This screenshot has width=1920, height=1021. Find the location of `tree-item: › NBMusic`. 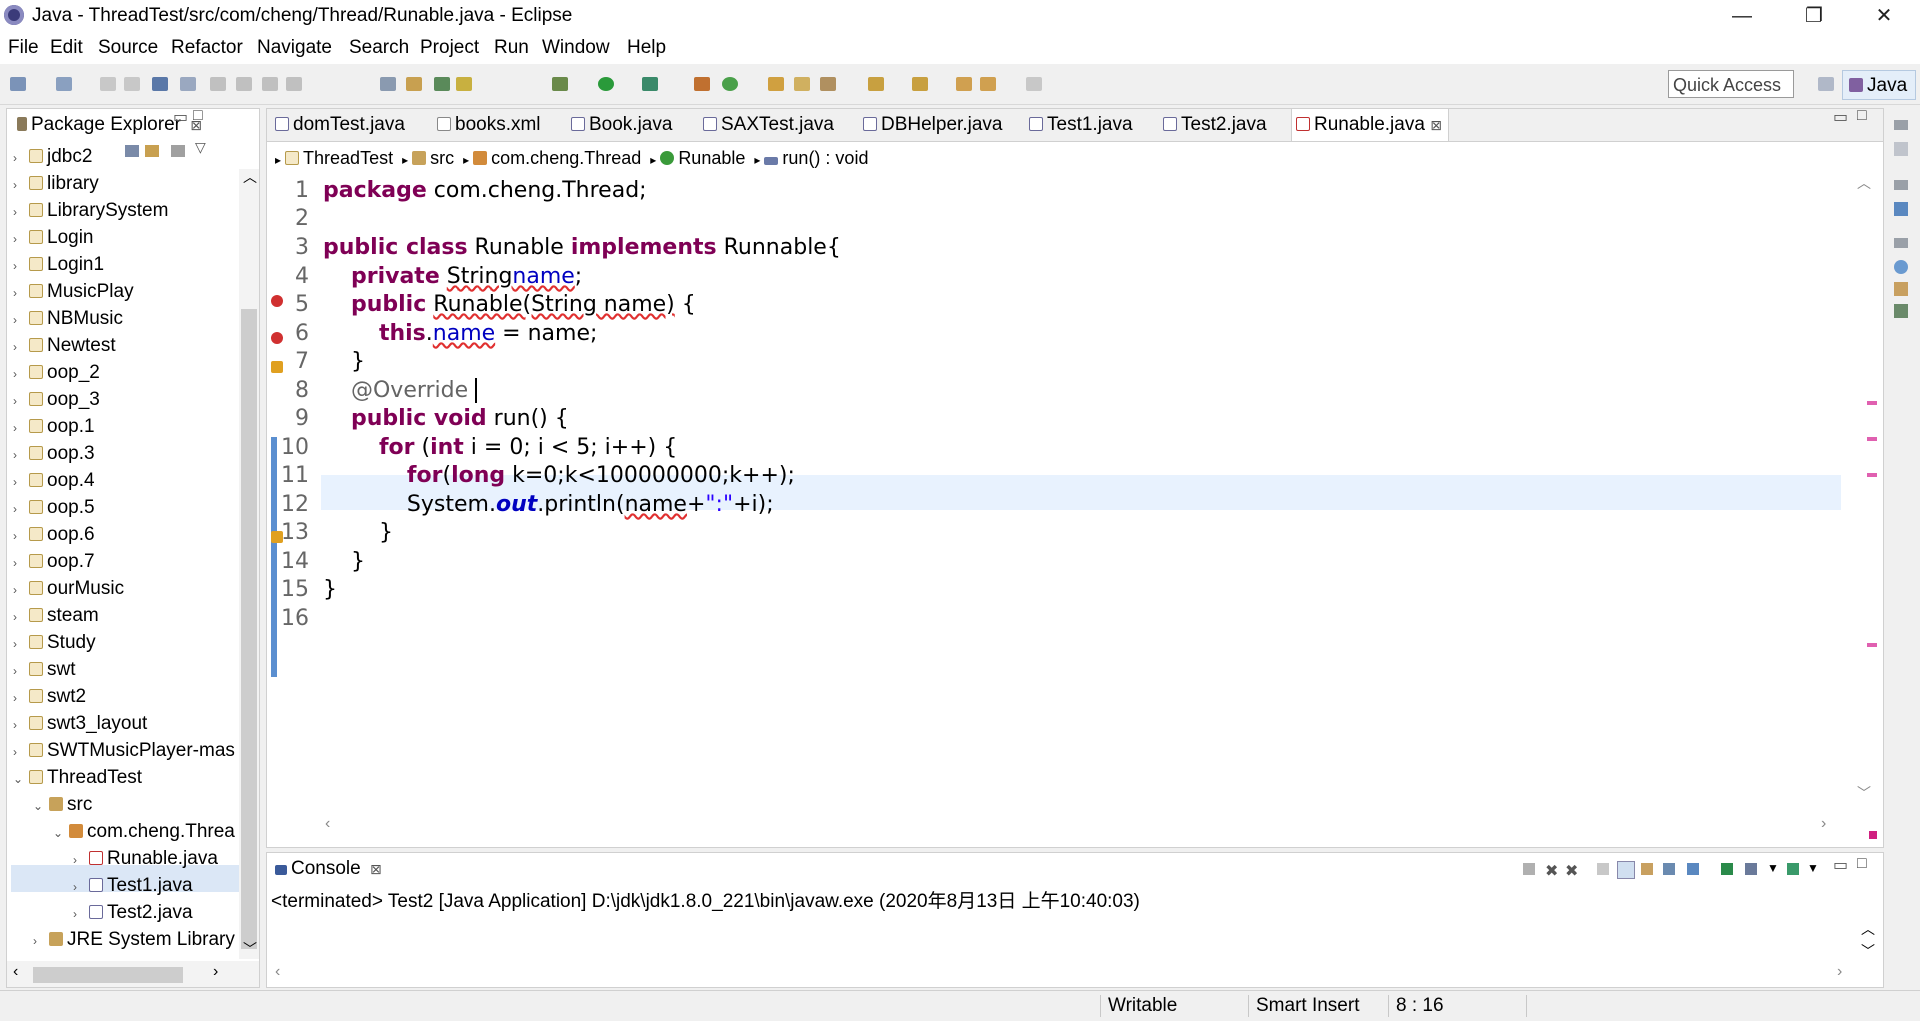

tree-item: › NBMusic is located at coordinates (68, 318).